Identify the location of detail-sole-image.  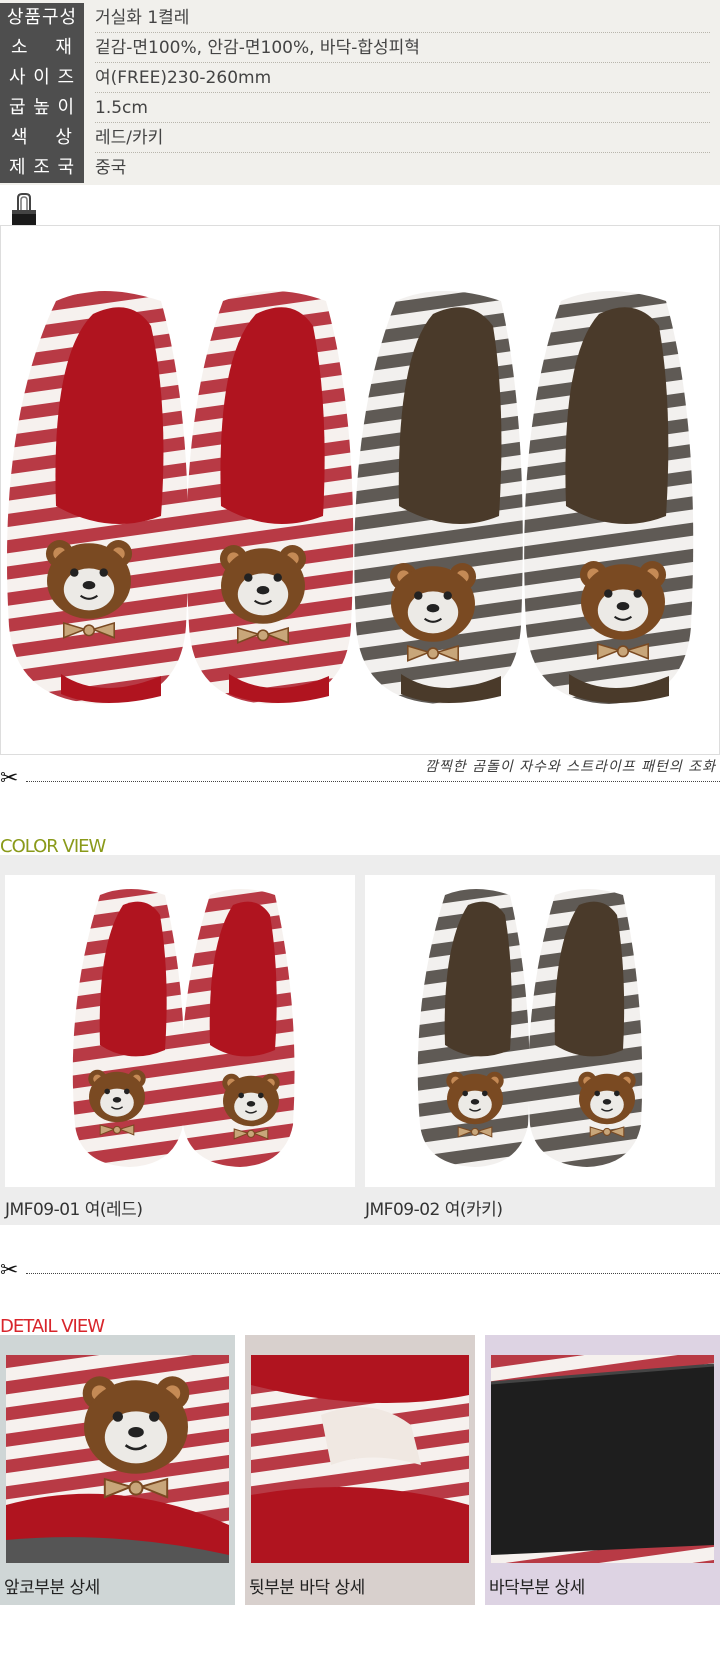
(602, 1459).